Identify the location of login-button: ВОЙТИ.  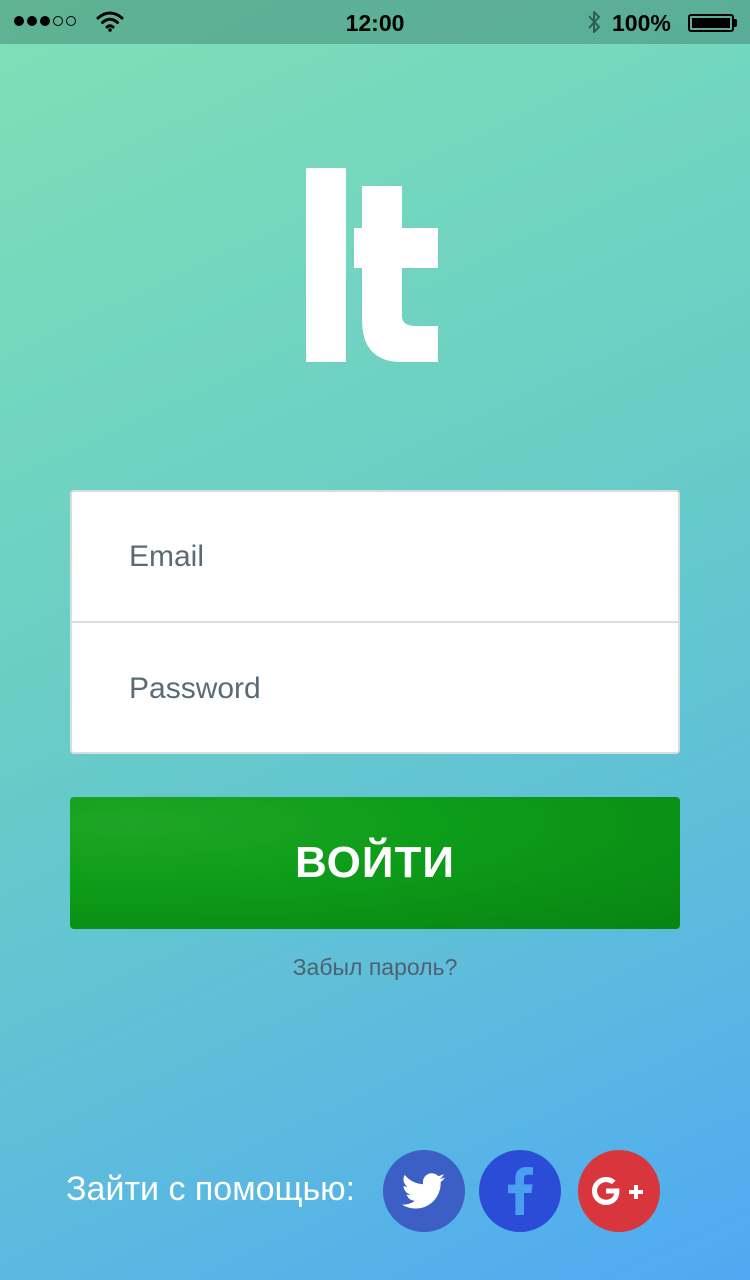
(375, 863).